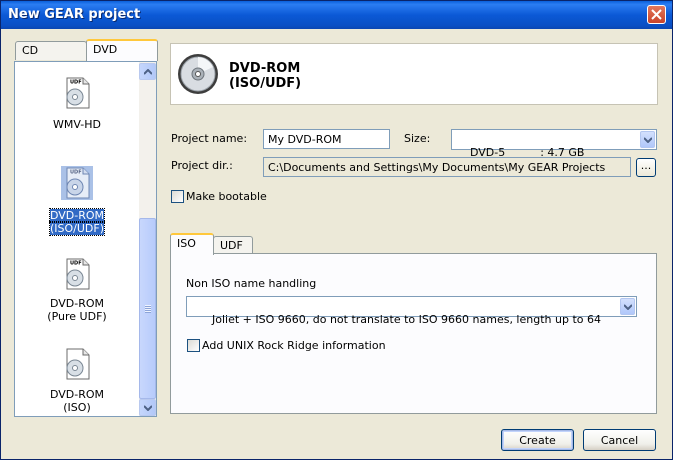 This screenshot has height=460, width=673. I want to click on close-icon, so click(656, 14).